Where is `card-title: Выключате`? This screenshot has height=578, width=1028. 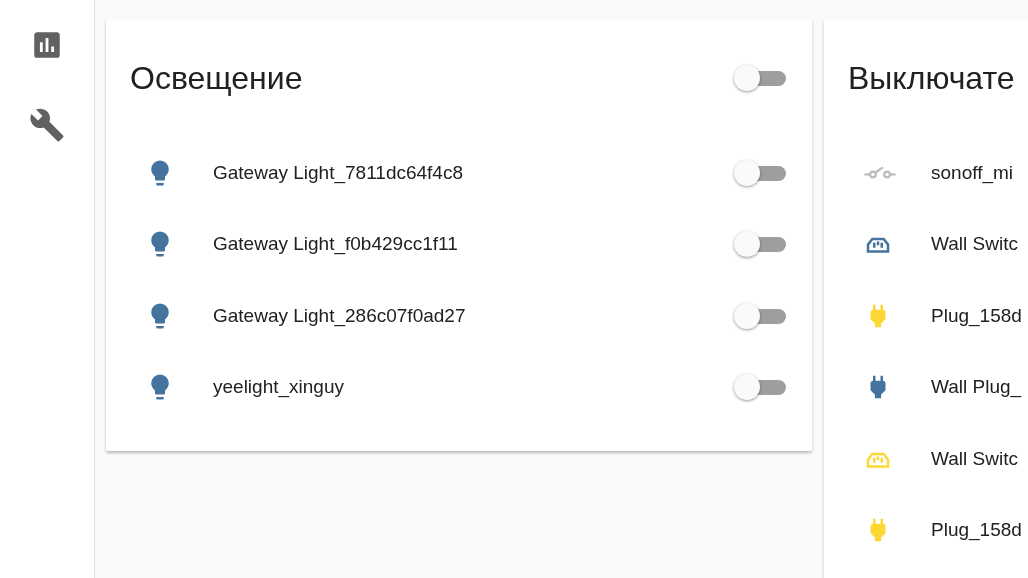 card-title: Выключате is located at coordinates (931, 78).